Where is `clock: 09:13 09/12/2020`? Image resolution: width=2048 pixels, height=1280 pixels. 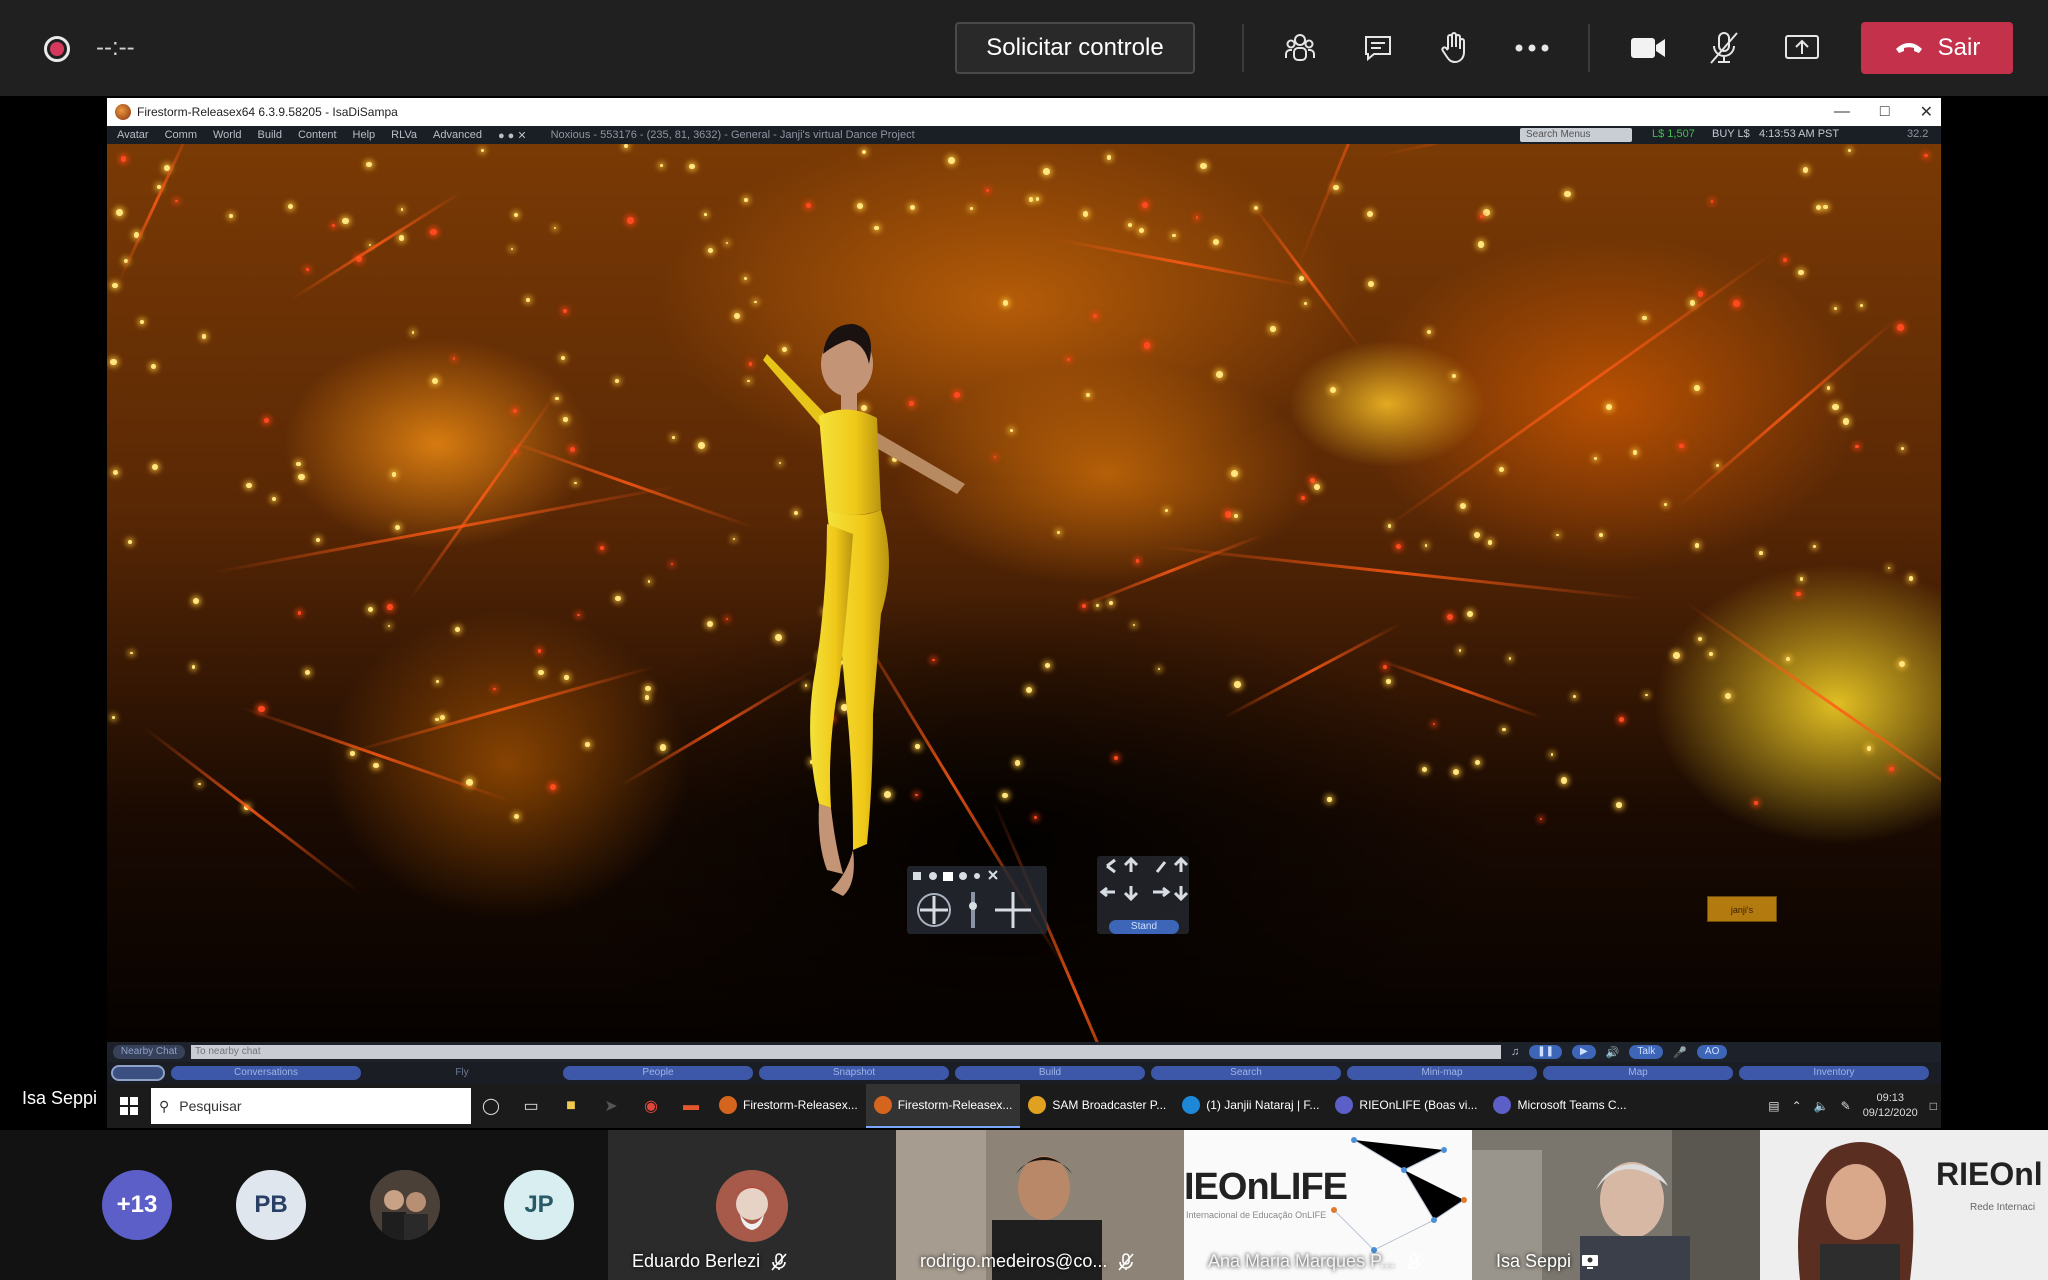 clock: 09:13 09/12/2020 is located at coordinates (1890, 1106).